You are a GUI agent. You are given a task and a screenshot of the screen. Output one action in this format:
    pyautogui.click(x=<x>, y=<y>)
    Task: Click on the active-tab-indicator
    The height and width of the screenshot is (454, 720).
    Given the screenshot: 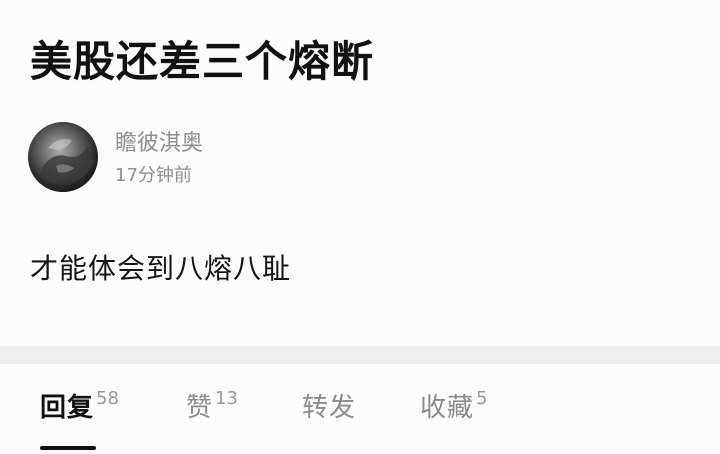 What is the action you would take?
    pyautogui.click(x=68, y=448)
    